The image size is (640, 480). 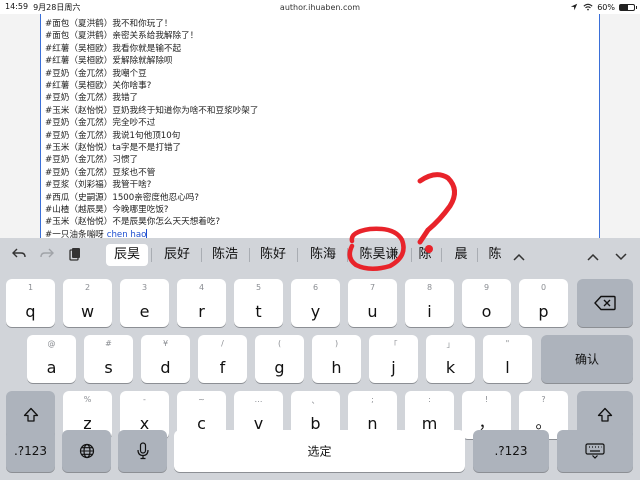 I want to click on key-alt-symbol: 7, so click(x=372, y=287).